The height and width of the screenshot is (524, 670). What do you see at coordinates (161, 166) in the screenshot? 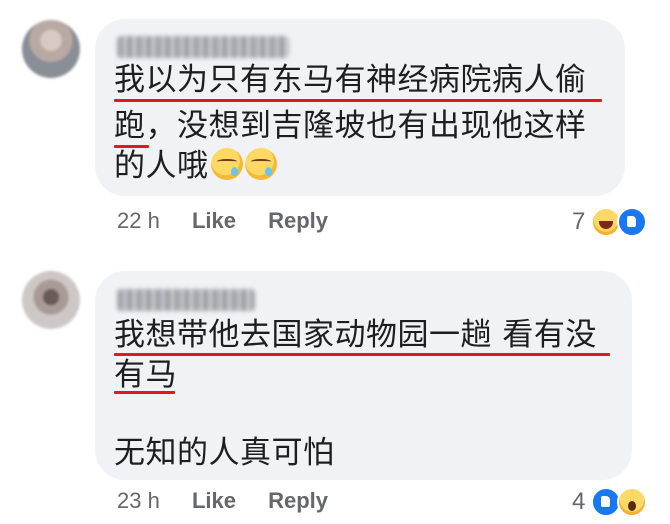
I see `comment-text: 的人哦` at bounding box center [161, 166].